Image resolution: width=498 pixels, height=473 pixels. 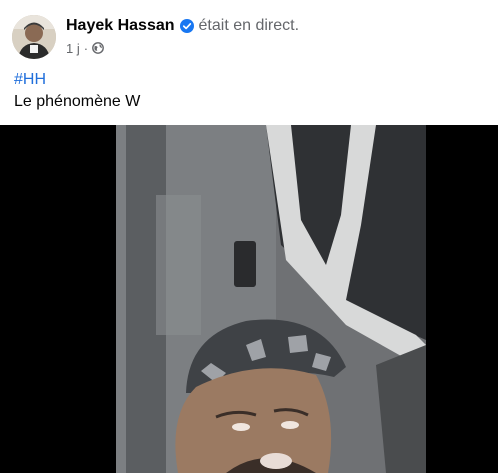 I want to click on post-timestamp: 1 j, so click(x=73, y=48).